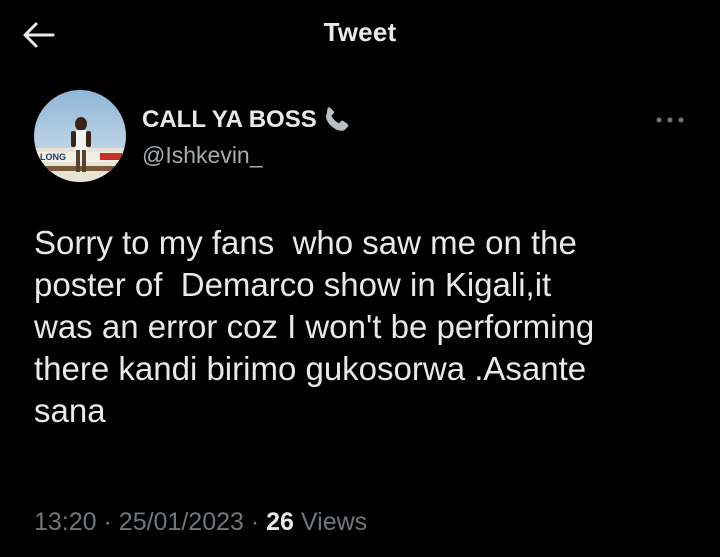 This screenshot has width=720, height=557. What do you see at coordinates (181, 522) in the screenshot?
I see `tweet-date: 25/01/2023` at bounding box center [181, 522].